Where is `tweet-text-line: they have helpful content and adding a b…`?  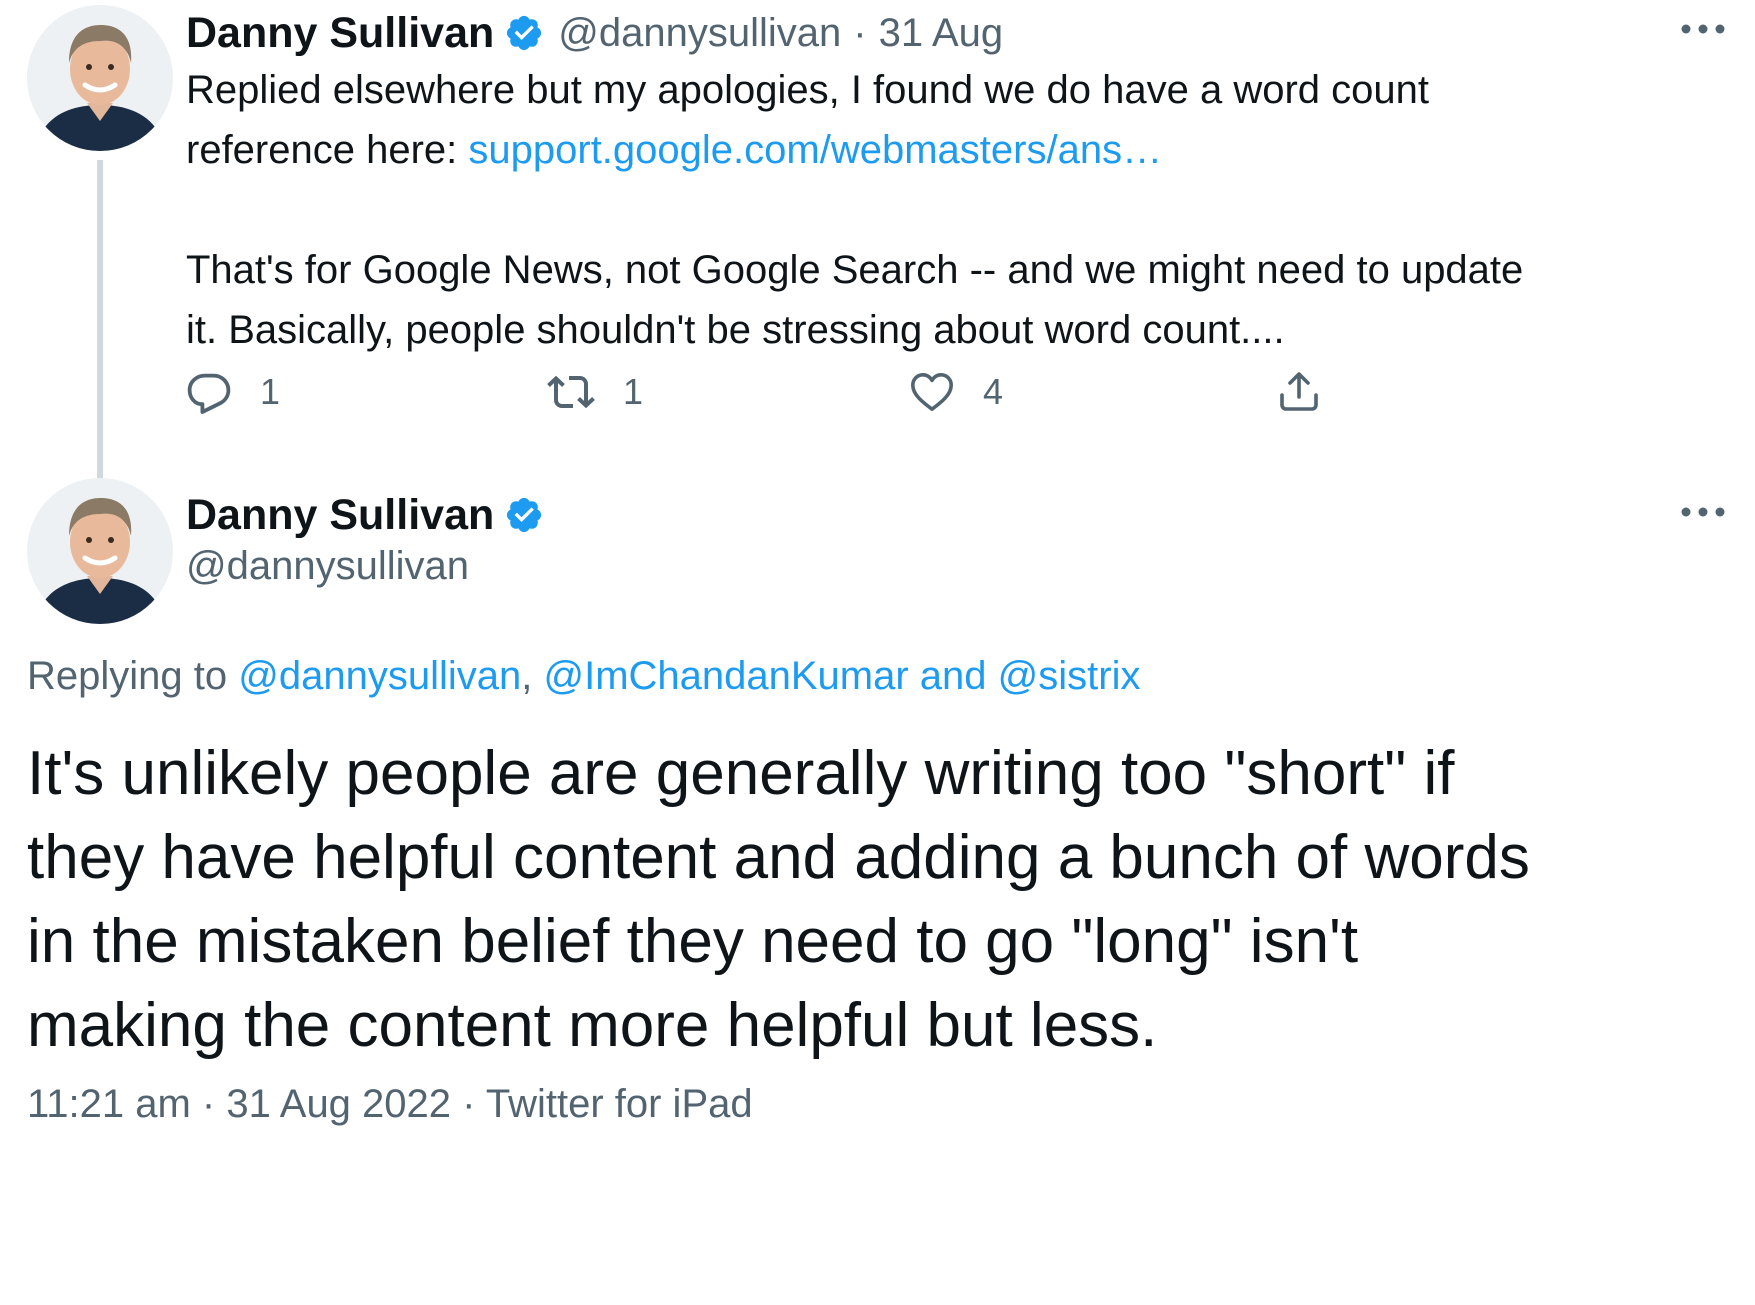
tweet-text-line: they have helpful content and adding a b… is located at coordinates (778, 857).